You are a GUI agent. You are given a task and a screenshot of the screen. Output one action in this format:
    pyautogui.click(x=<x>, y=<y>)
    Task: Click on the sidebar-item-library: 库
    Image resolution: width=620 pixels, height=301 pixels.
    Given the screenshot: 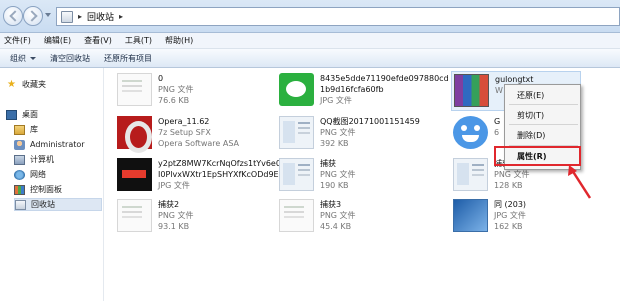 What is the action you would take?
    pyautogui.click(x=58, y=129)
    